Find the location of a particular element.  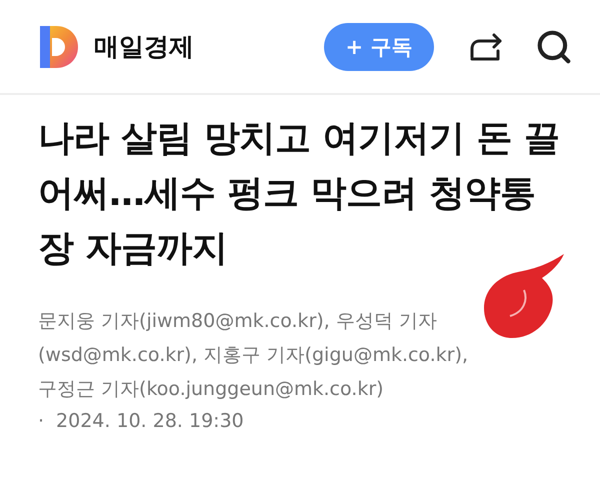

subscribe-button: + 구독 is located at coordinates (379, 46).